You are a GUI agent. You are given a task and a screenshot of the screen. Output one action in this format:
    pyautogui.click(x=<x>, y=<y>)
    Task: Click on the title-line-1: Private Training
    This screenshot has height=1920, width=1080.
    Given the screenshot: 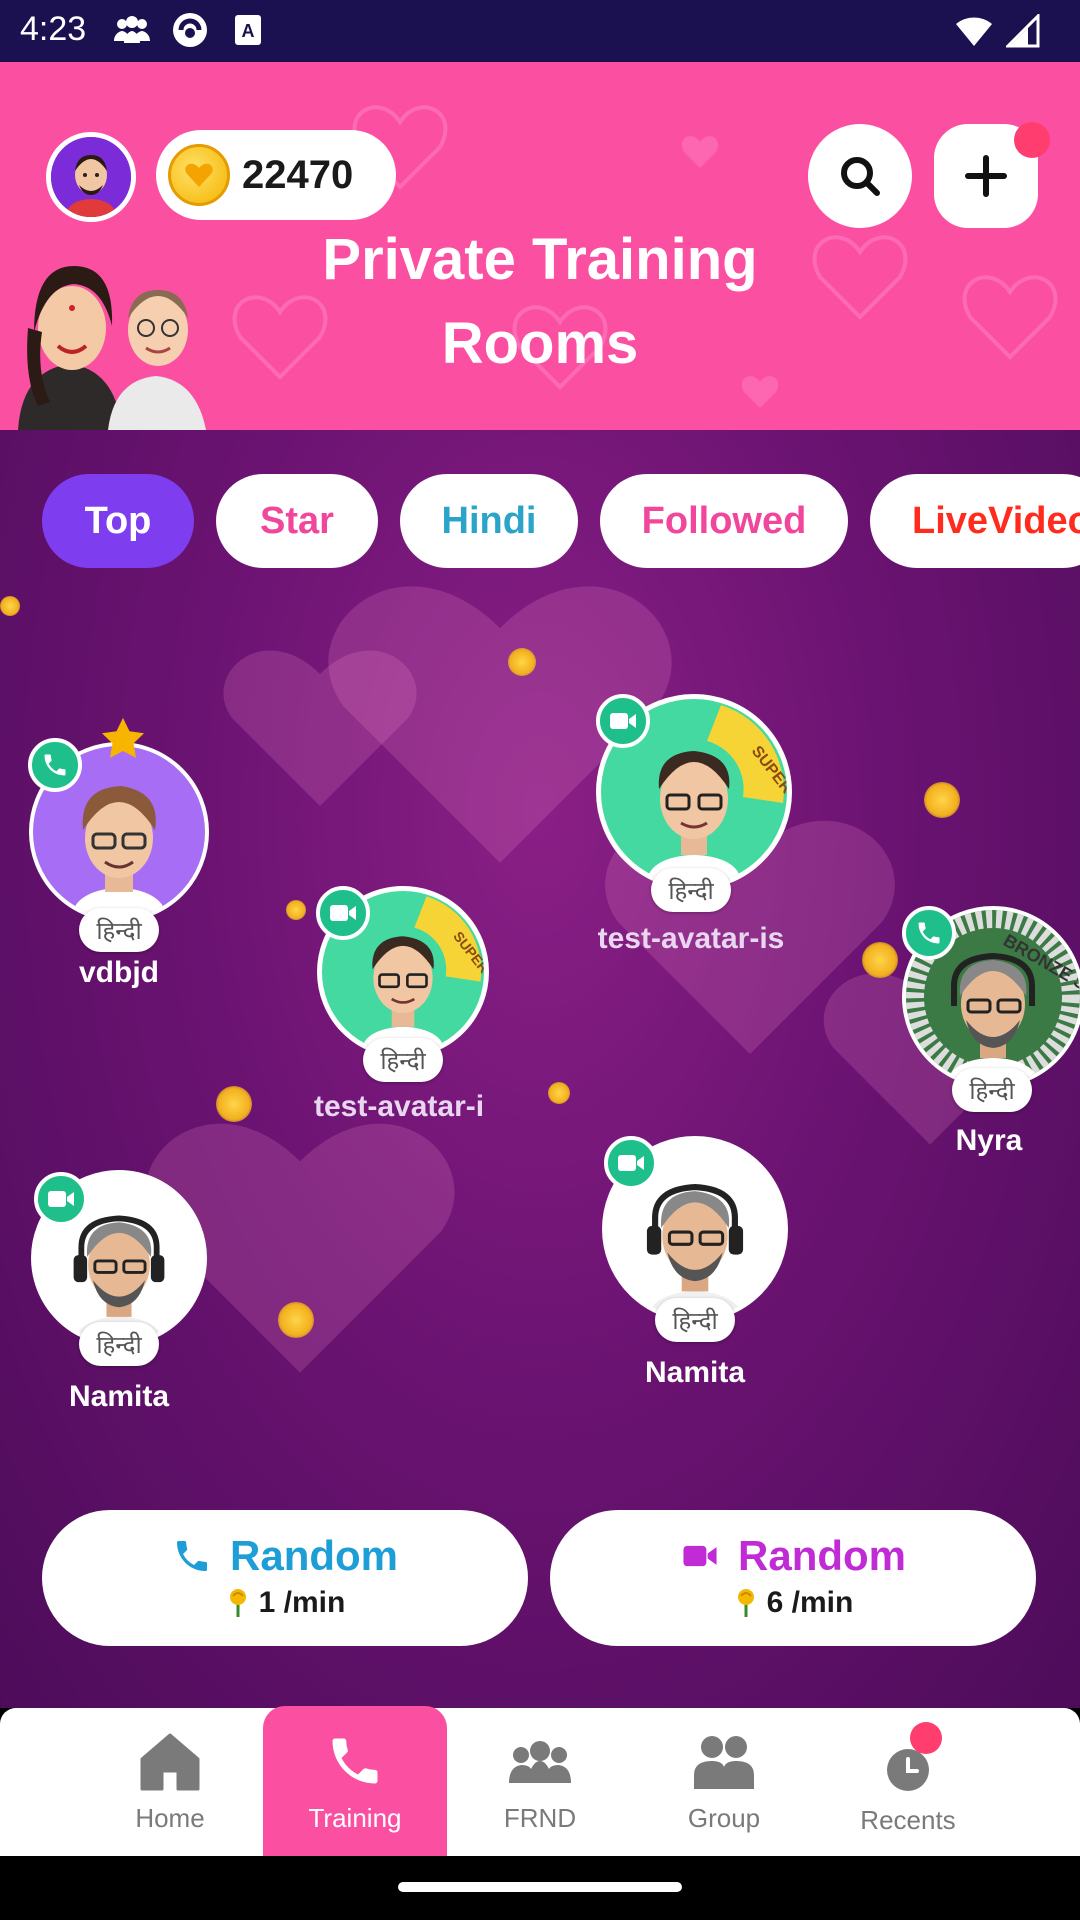 What is the action you would take?
    pyautogui.click(x=540, y=259)
    